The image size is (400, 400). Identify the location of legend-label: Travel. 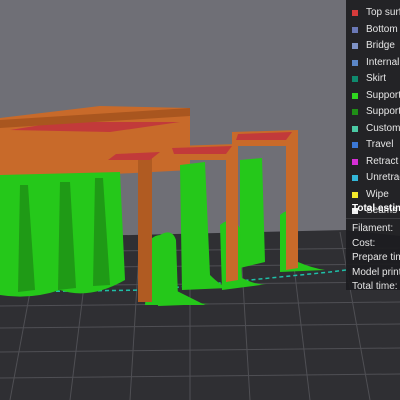
(380, 144).